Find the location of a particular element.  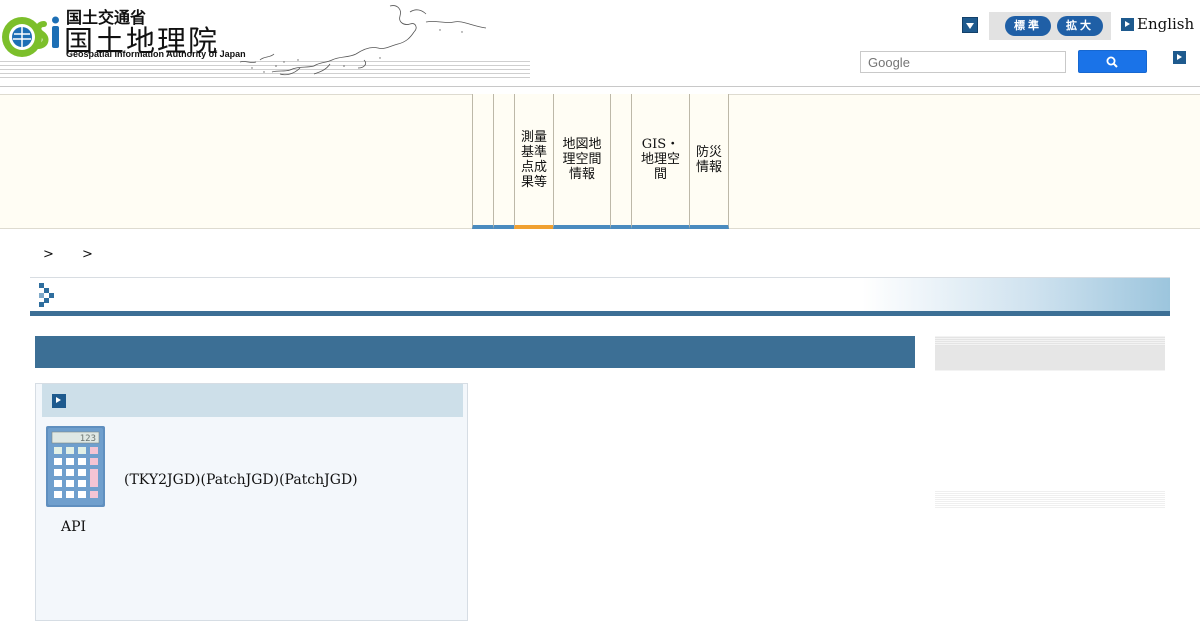

search-icon is located at coordinates (1112, 62).